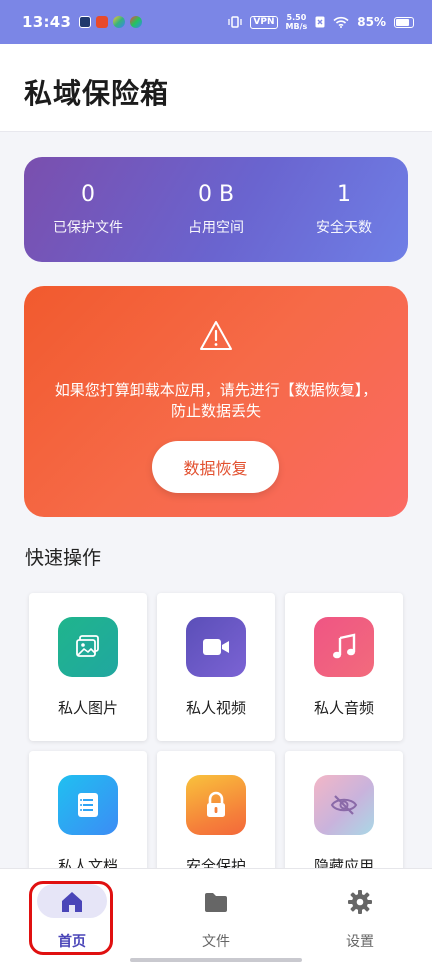 This screenshot has height=964, width=432. Describe the element at coordinates (343, 708) in the screenshot. I see `tile-label: 私人音频` at that location.